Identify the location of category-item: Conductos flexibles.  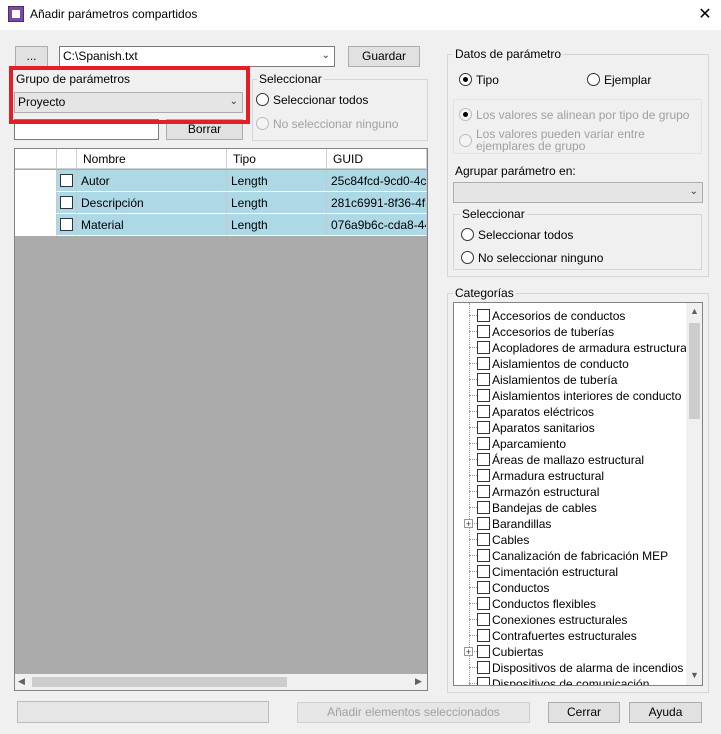
(544, 604).